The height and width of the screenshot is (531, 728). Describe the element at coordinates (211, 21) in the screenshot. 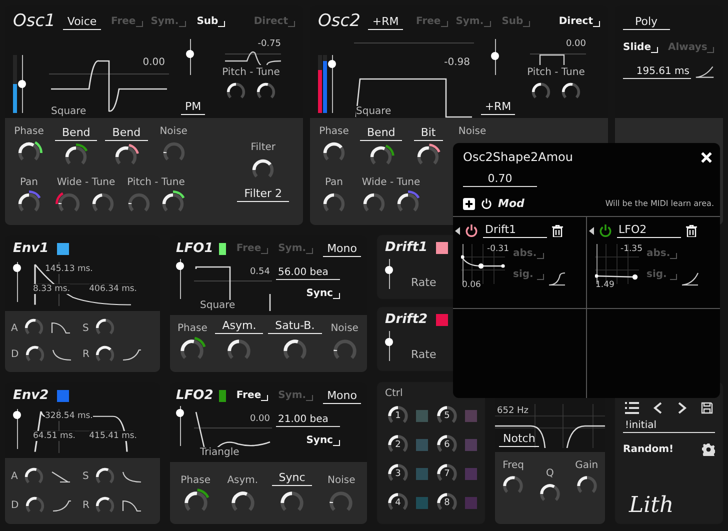

I see `toggle-button: Sub` at that location.